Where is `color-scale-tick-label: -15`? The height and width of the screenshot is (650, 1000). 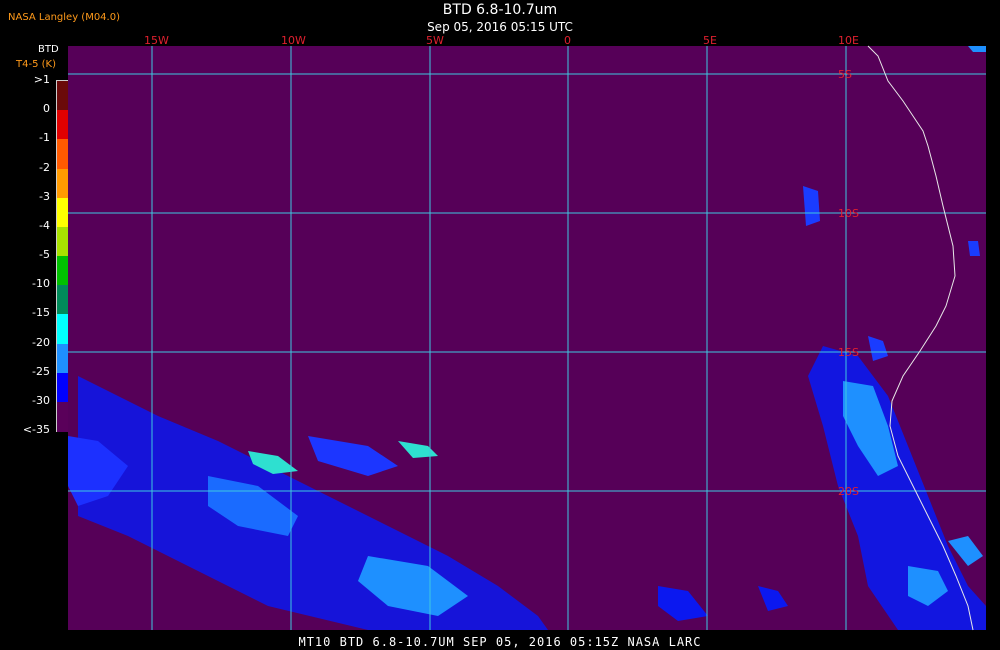
color-scale-tick-label: -15 is located at coordinates (41, 313).